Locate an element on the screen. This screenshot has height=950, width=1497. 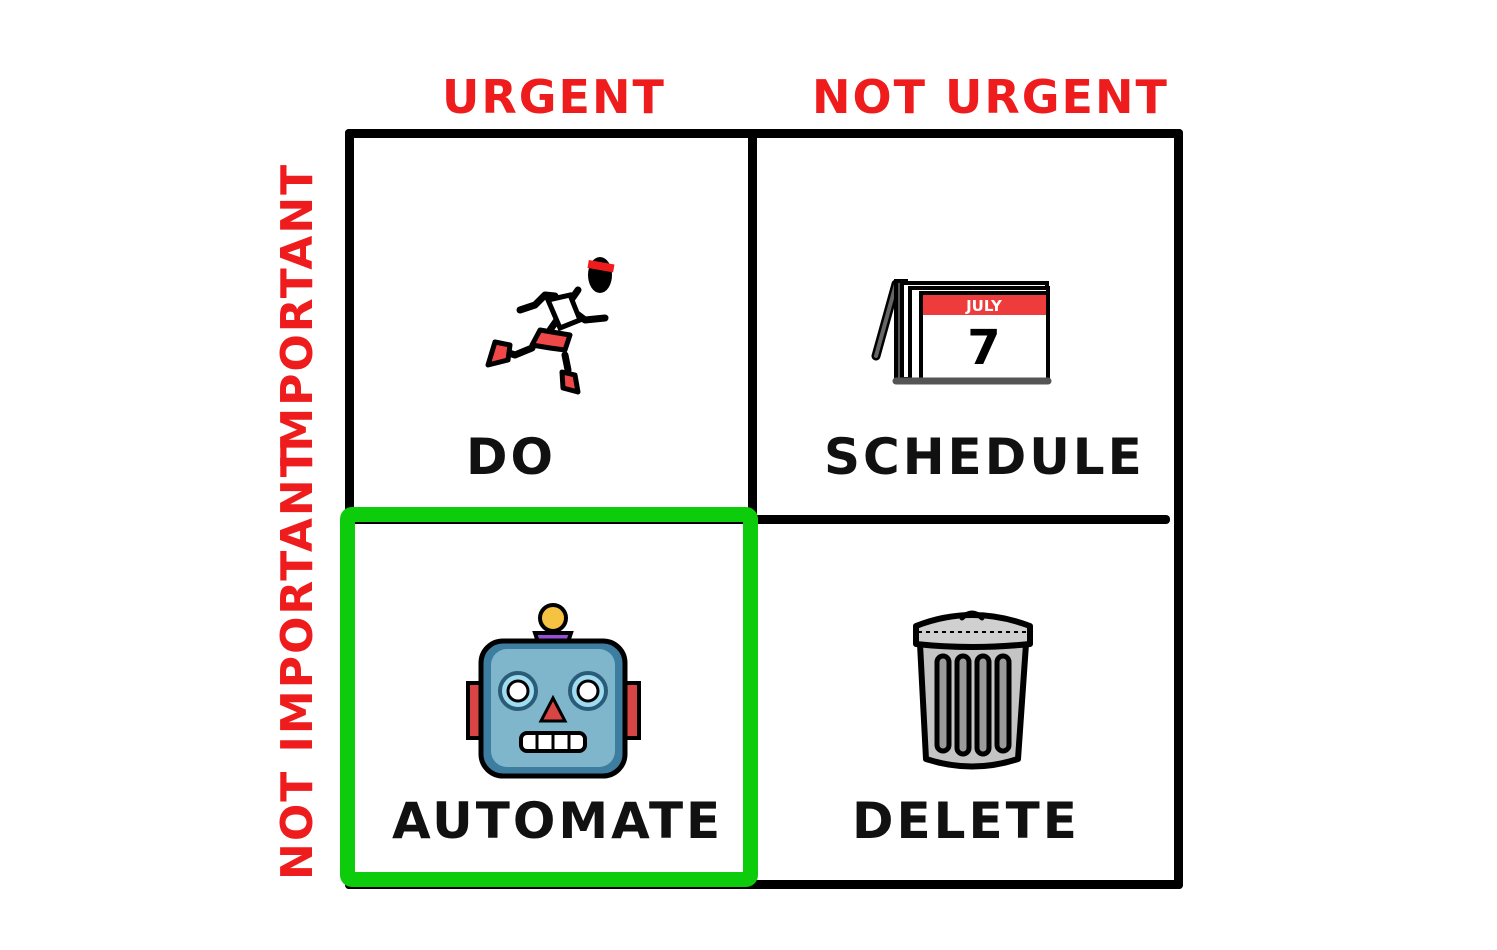
trash-can-icon is located at coordinates (973, 690).